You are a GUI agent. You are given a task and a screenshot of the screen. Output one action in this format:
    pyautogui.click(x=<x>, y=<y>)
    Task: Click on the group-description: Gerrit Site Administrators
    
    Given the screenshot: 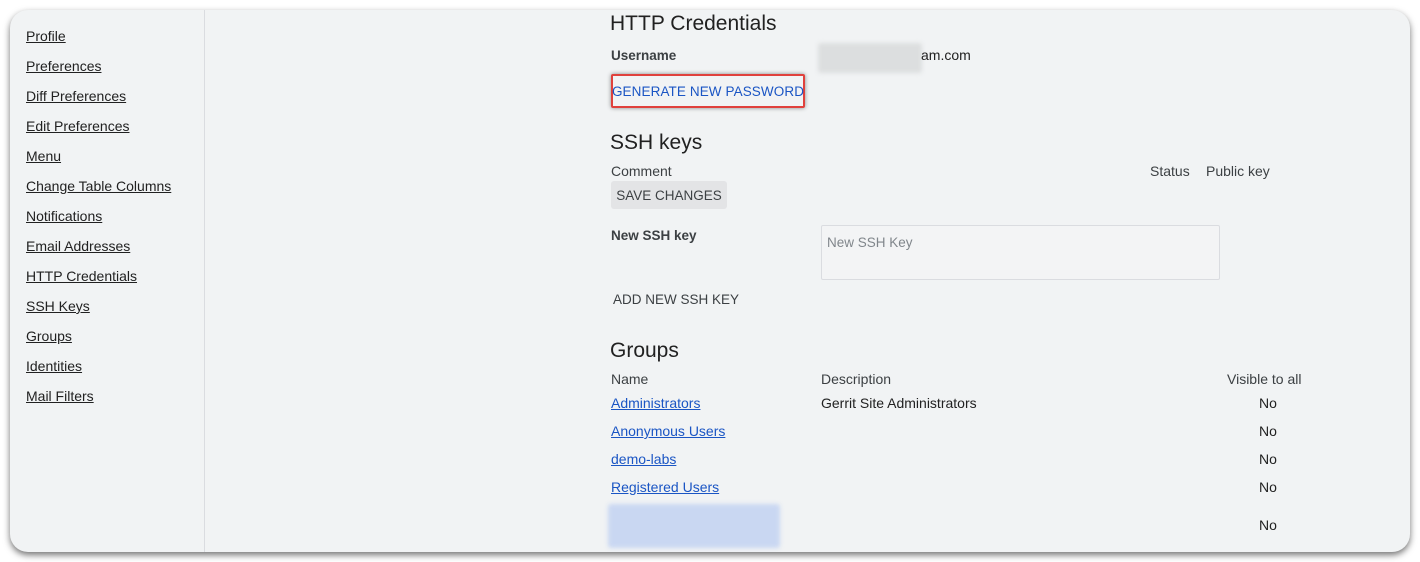 What is the action you would take?
    pyautogui.click(x=899, y=403)
    